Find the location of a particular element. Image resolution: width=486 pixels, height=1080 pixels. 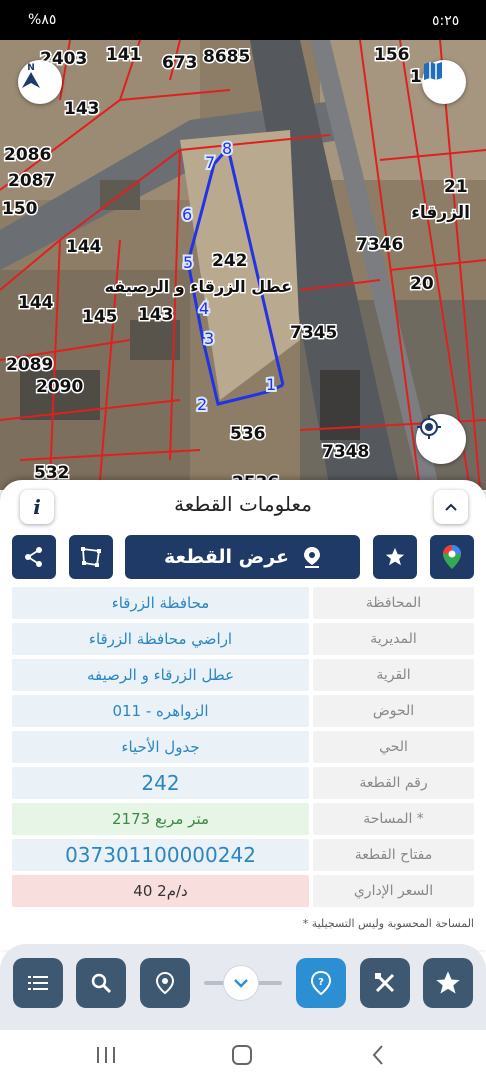

parcel-number: 21 is located at coordinates (456, 187).